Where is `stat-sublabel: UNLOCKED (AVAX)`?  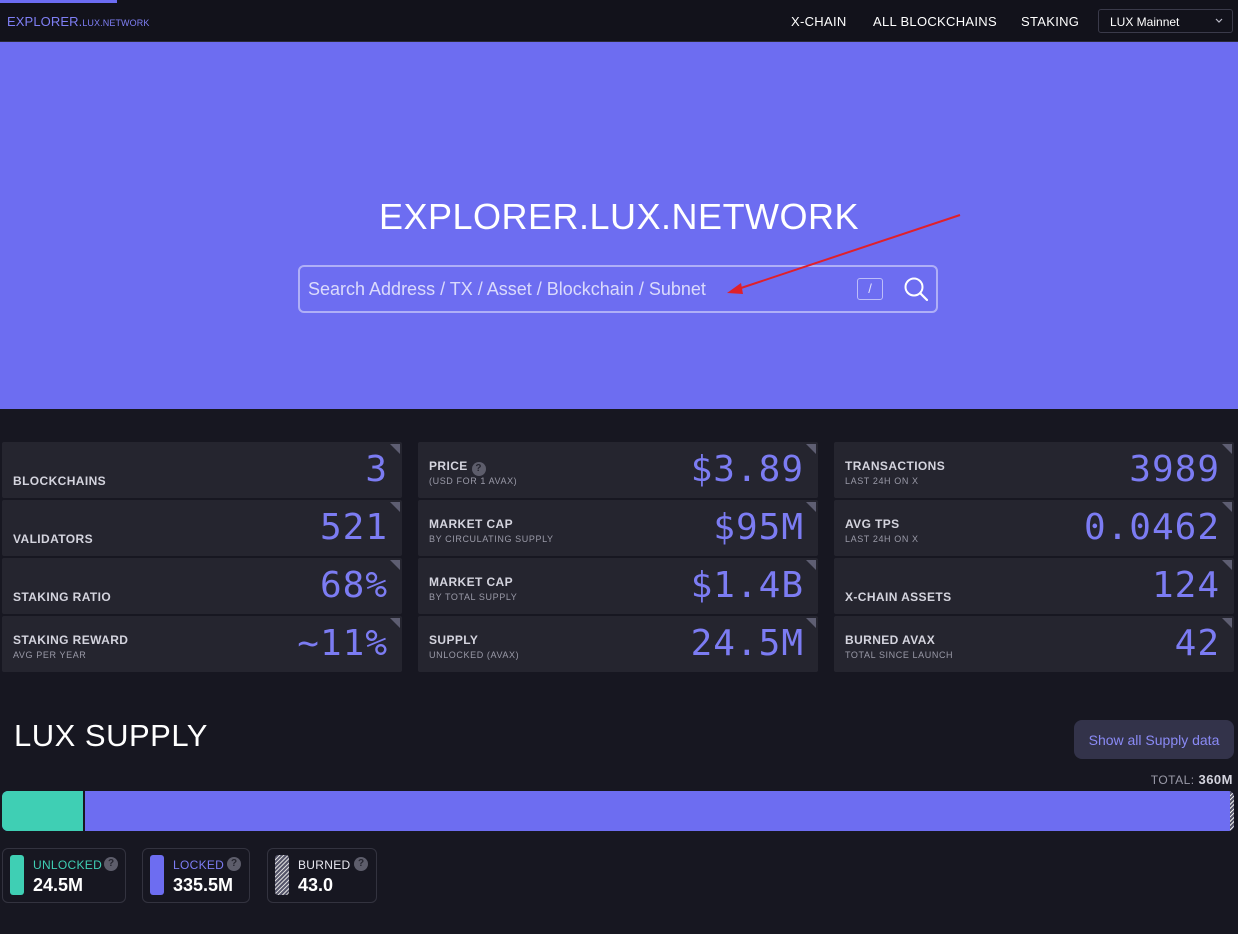
stat-sublabel: UNLOCKED (AVAX) is located at coordinates (474, 655).